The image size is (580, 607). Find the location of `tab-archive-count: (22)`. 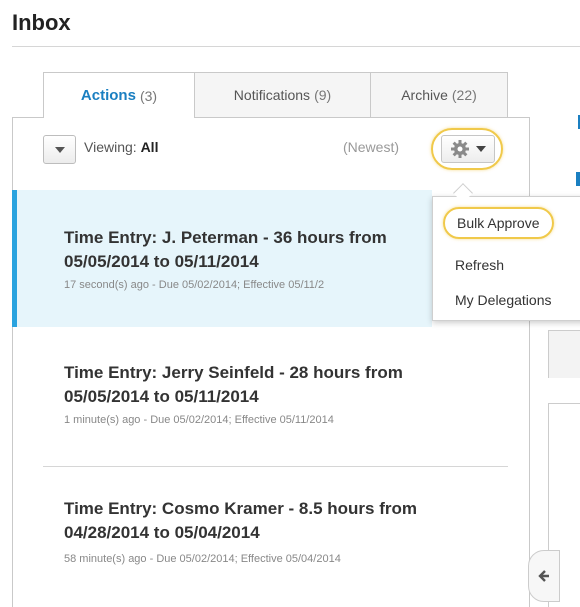

tab-archive-count: (22) is located at coordinates (464, 95).